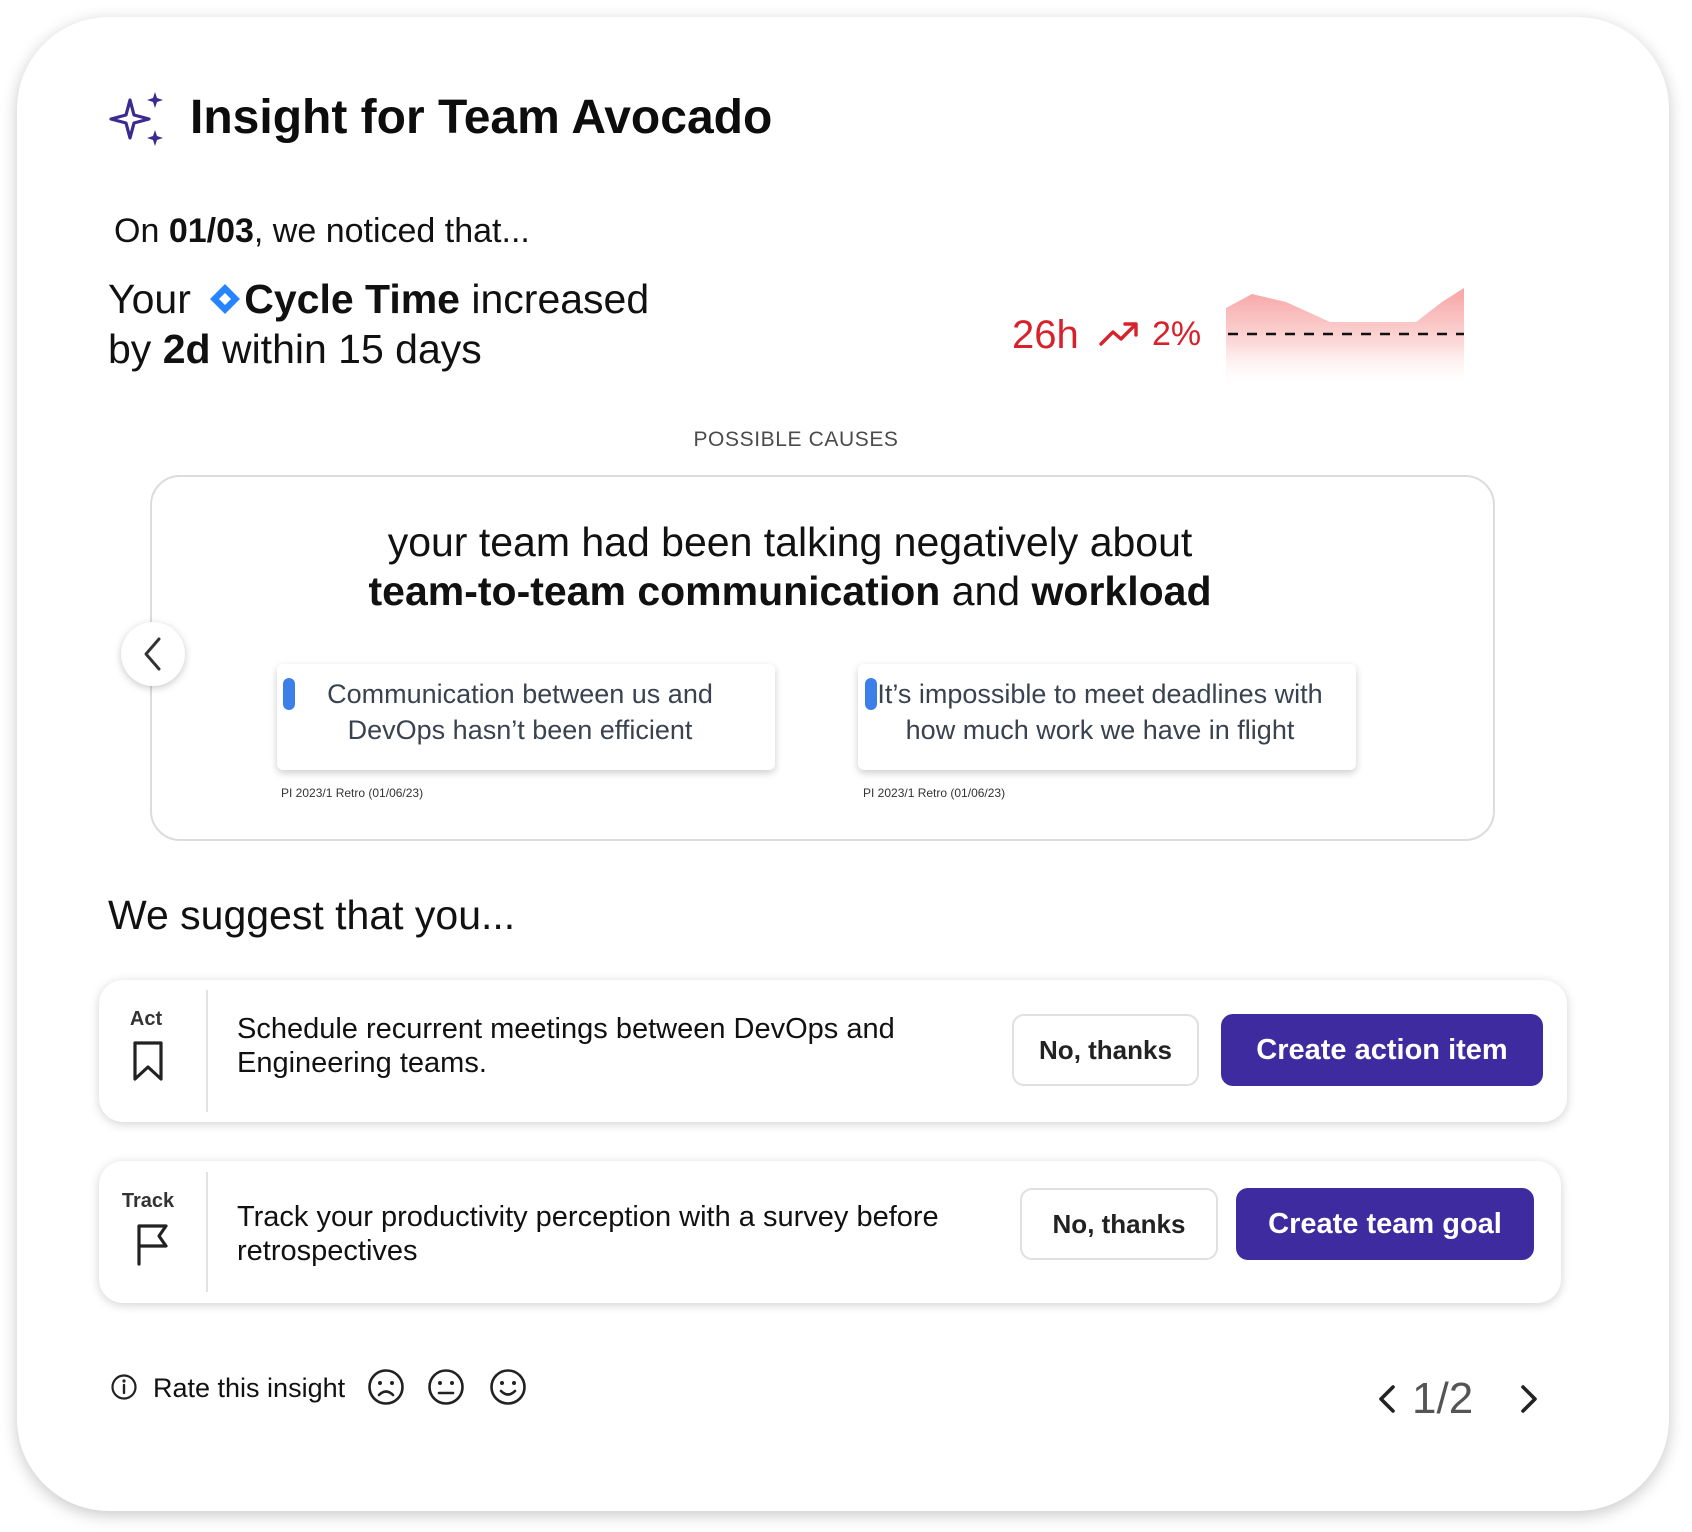 This screenshot has width=1692, height=1532. I want to click on chevron-left-icon, so click(152, 654).